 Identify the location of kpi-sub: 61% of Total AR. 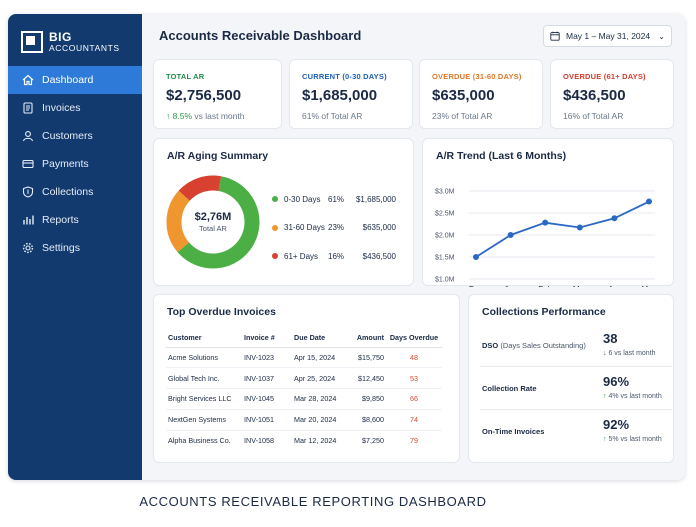
(332, 116).